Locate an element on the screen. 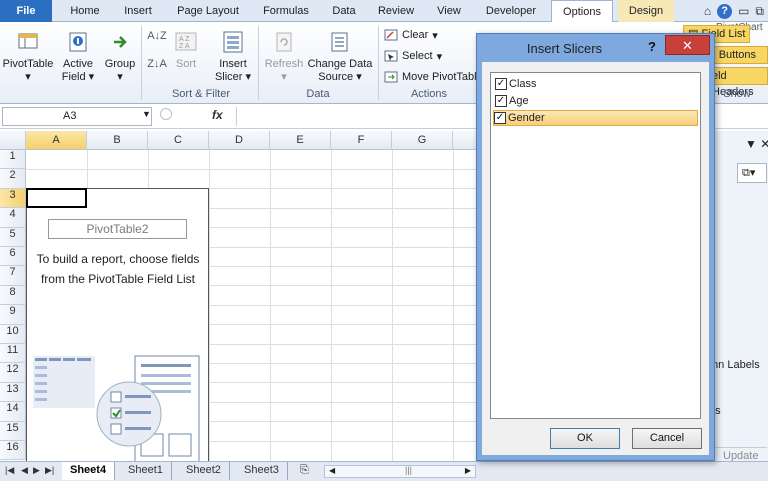 This screenshot has height=481, width=768. row-header: 2 is located at coordinates (13, 179).